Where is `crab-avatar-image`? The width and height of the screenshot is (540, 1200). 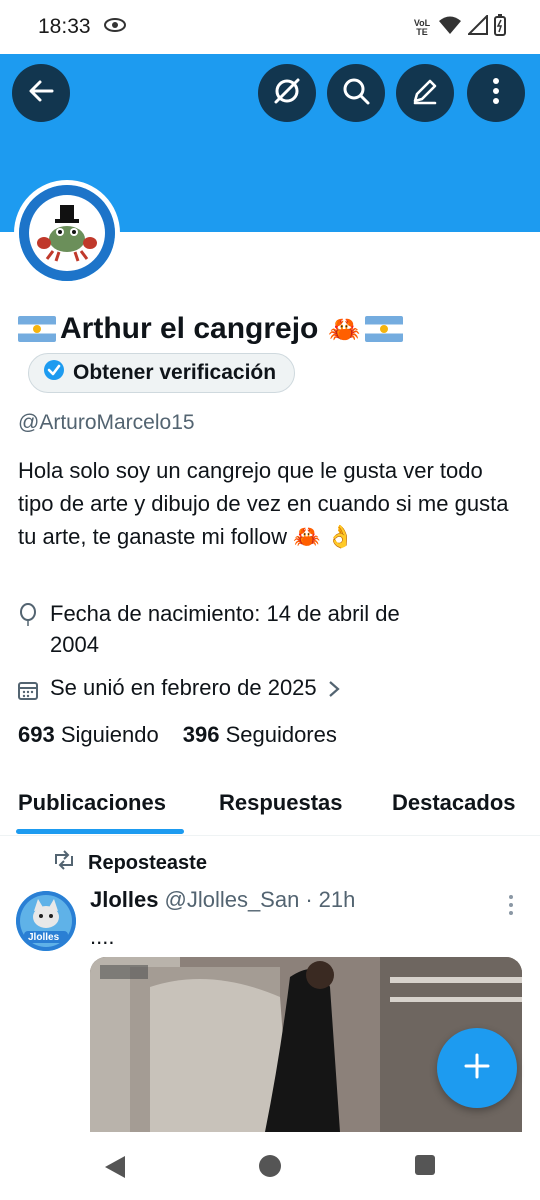
crab-avatar-image is located at coordinates (67, 233).